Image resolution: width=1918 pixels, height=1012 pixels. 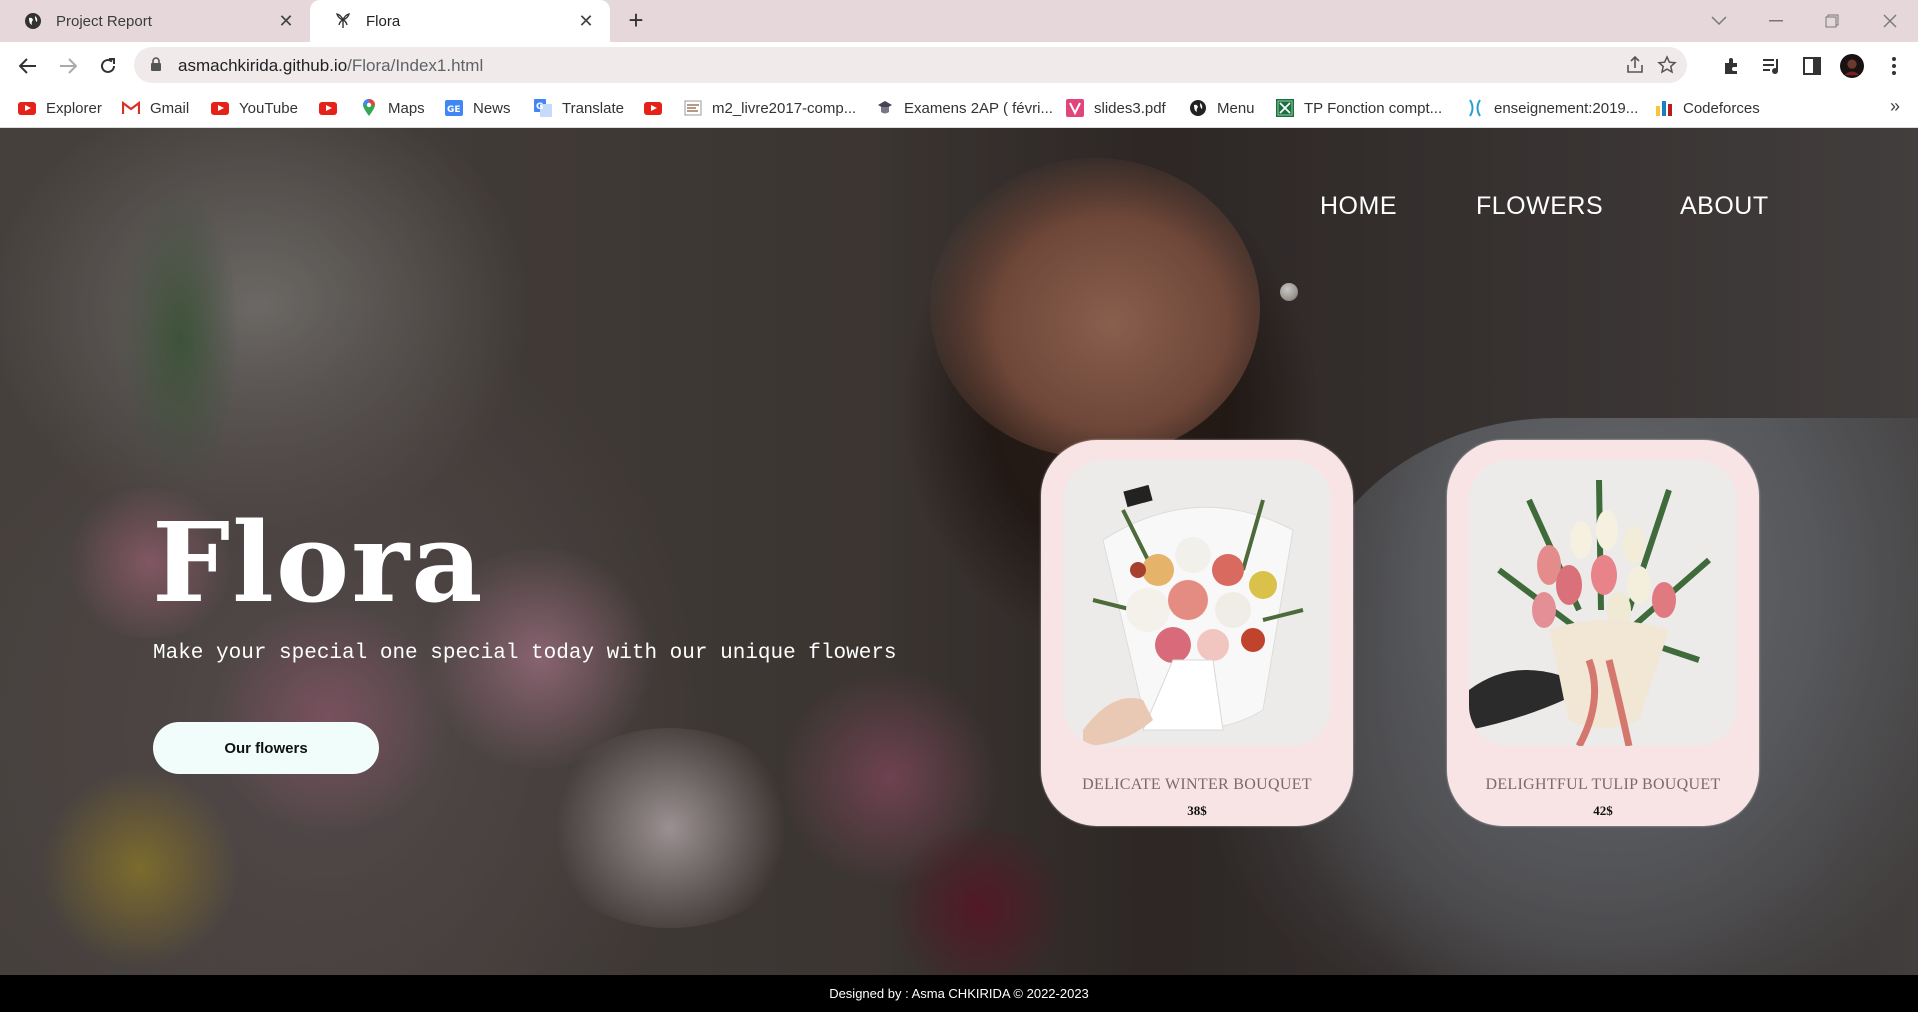 What do you see at coordinates (885, 108) in the screenshot?
I see `school-icon` at bounding box center [885, 108].